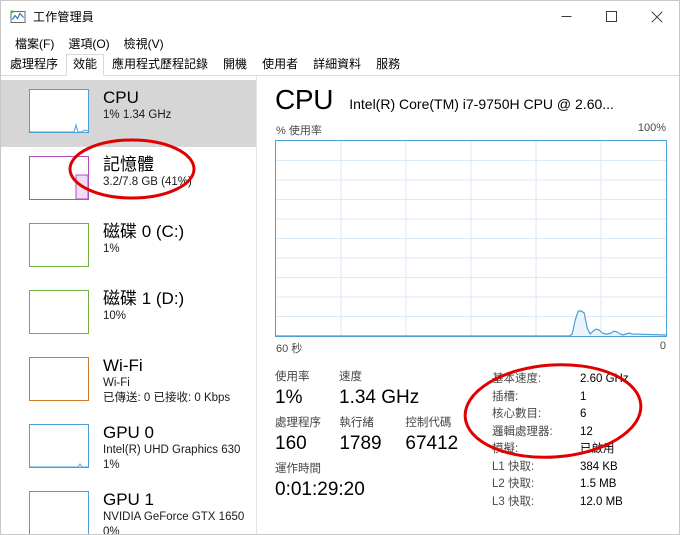 The width and height of the screenshot is (680, 535). Describe the element at coordinates (147, 182) in the screenshot. I see `sidebar-item-sub: 3.2/7.8 GB (41%)` at that location.